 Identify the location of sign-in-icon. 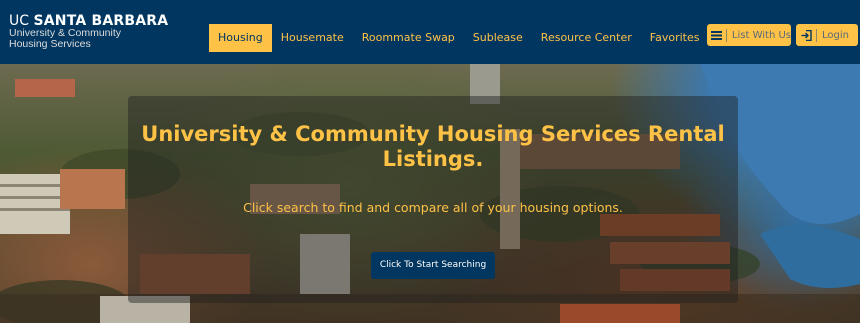
(806, 35).